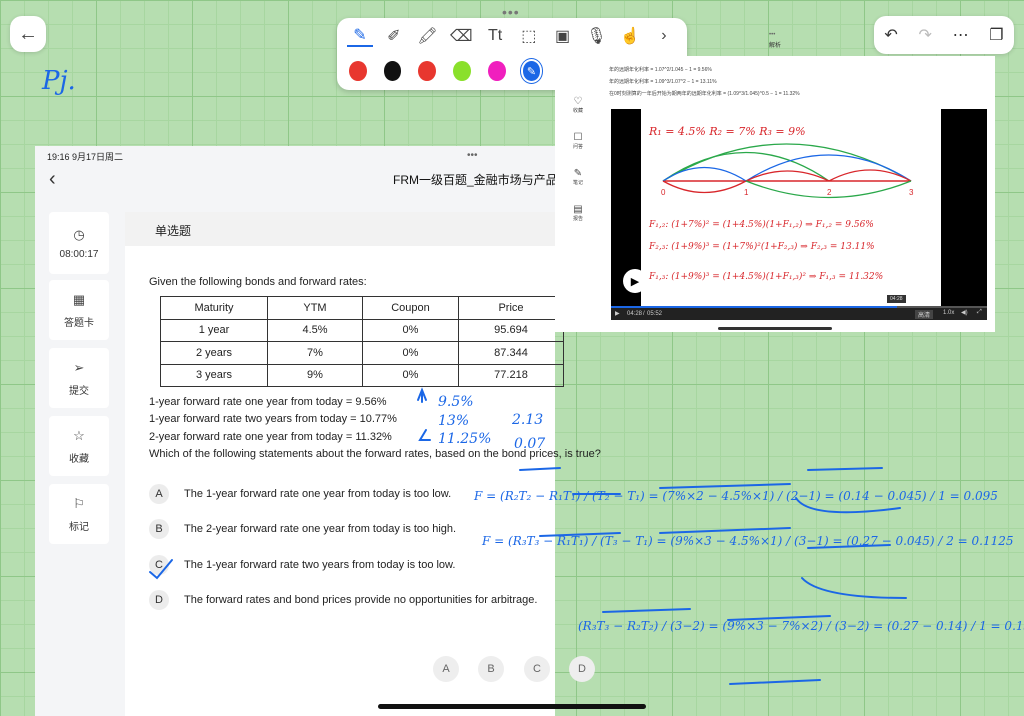 Image resolution: width=1024 pixels, height=716 pixels. What do you see at coordinates (848, 505) in the screenshot?
I see `handwritten-stroke` at bounding box center [848, 505].